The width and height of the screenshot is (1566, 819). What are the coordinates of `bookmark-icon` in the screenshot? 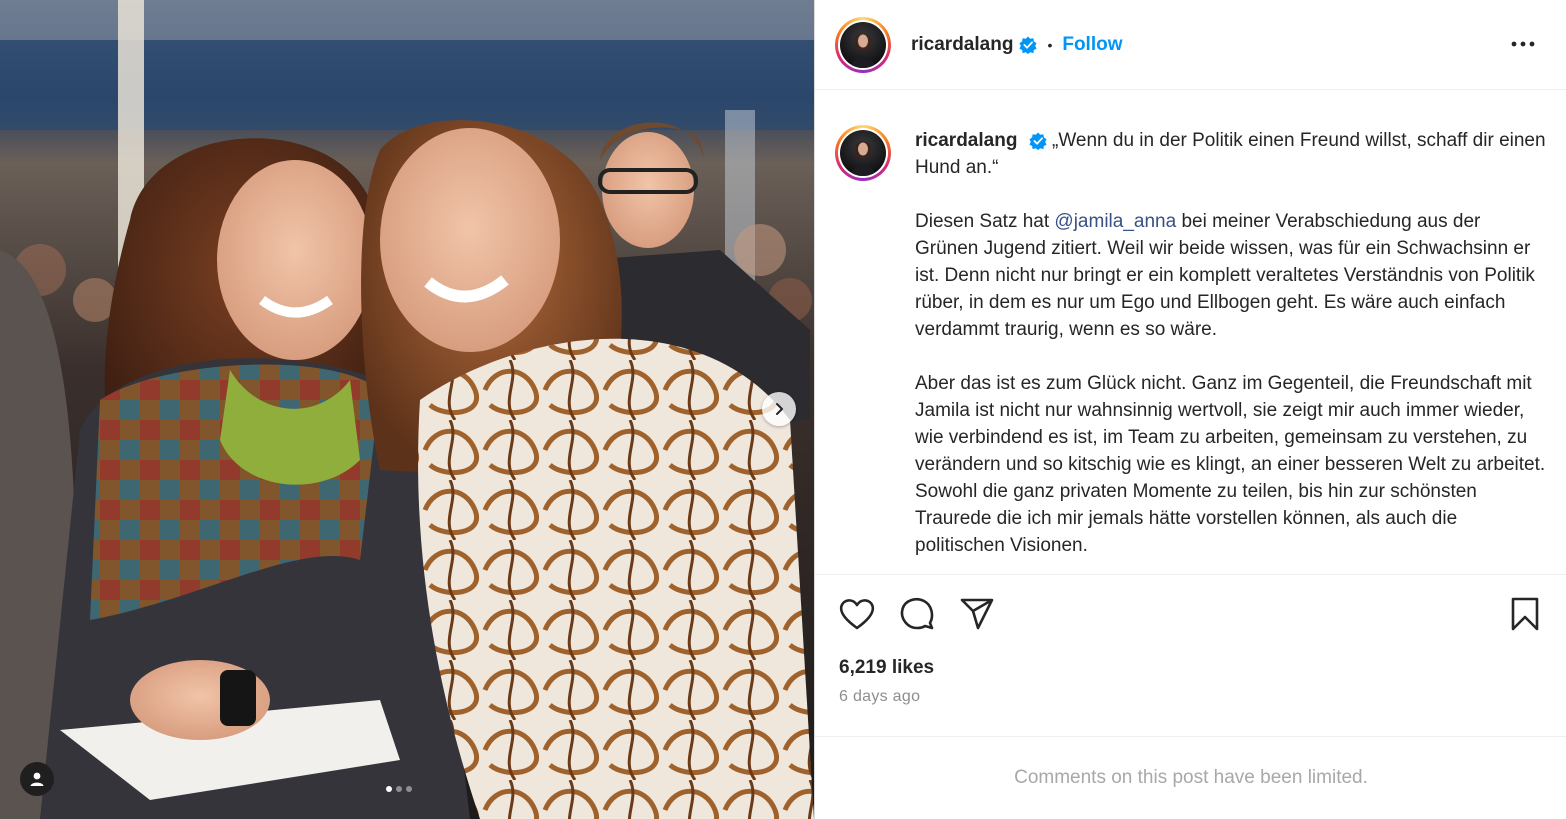 It's located at (1525, 614).